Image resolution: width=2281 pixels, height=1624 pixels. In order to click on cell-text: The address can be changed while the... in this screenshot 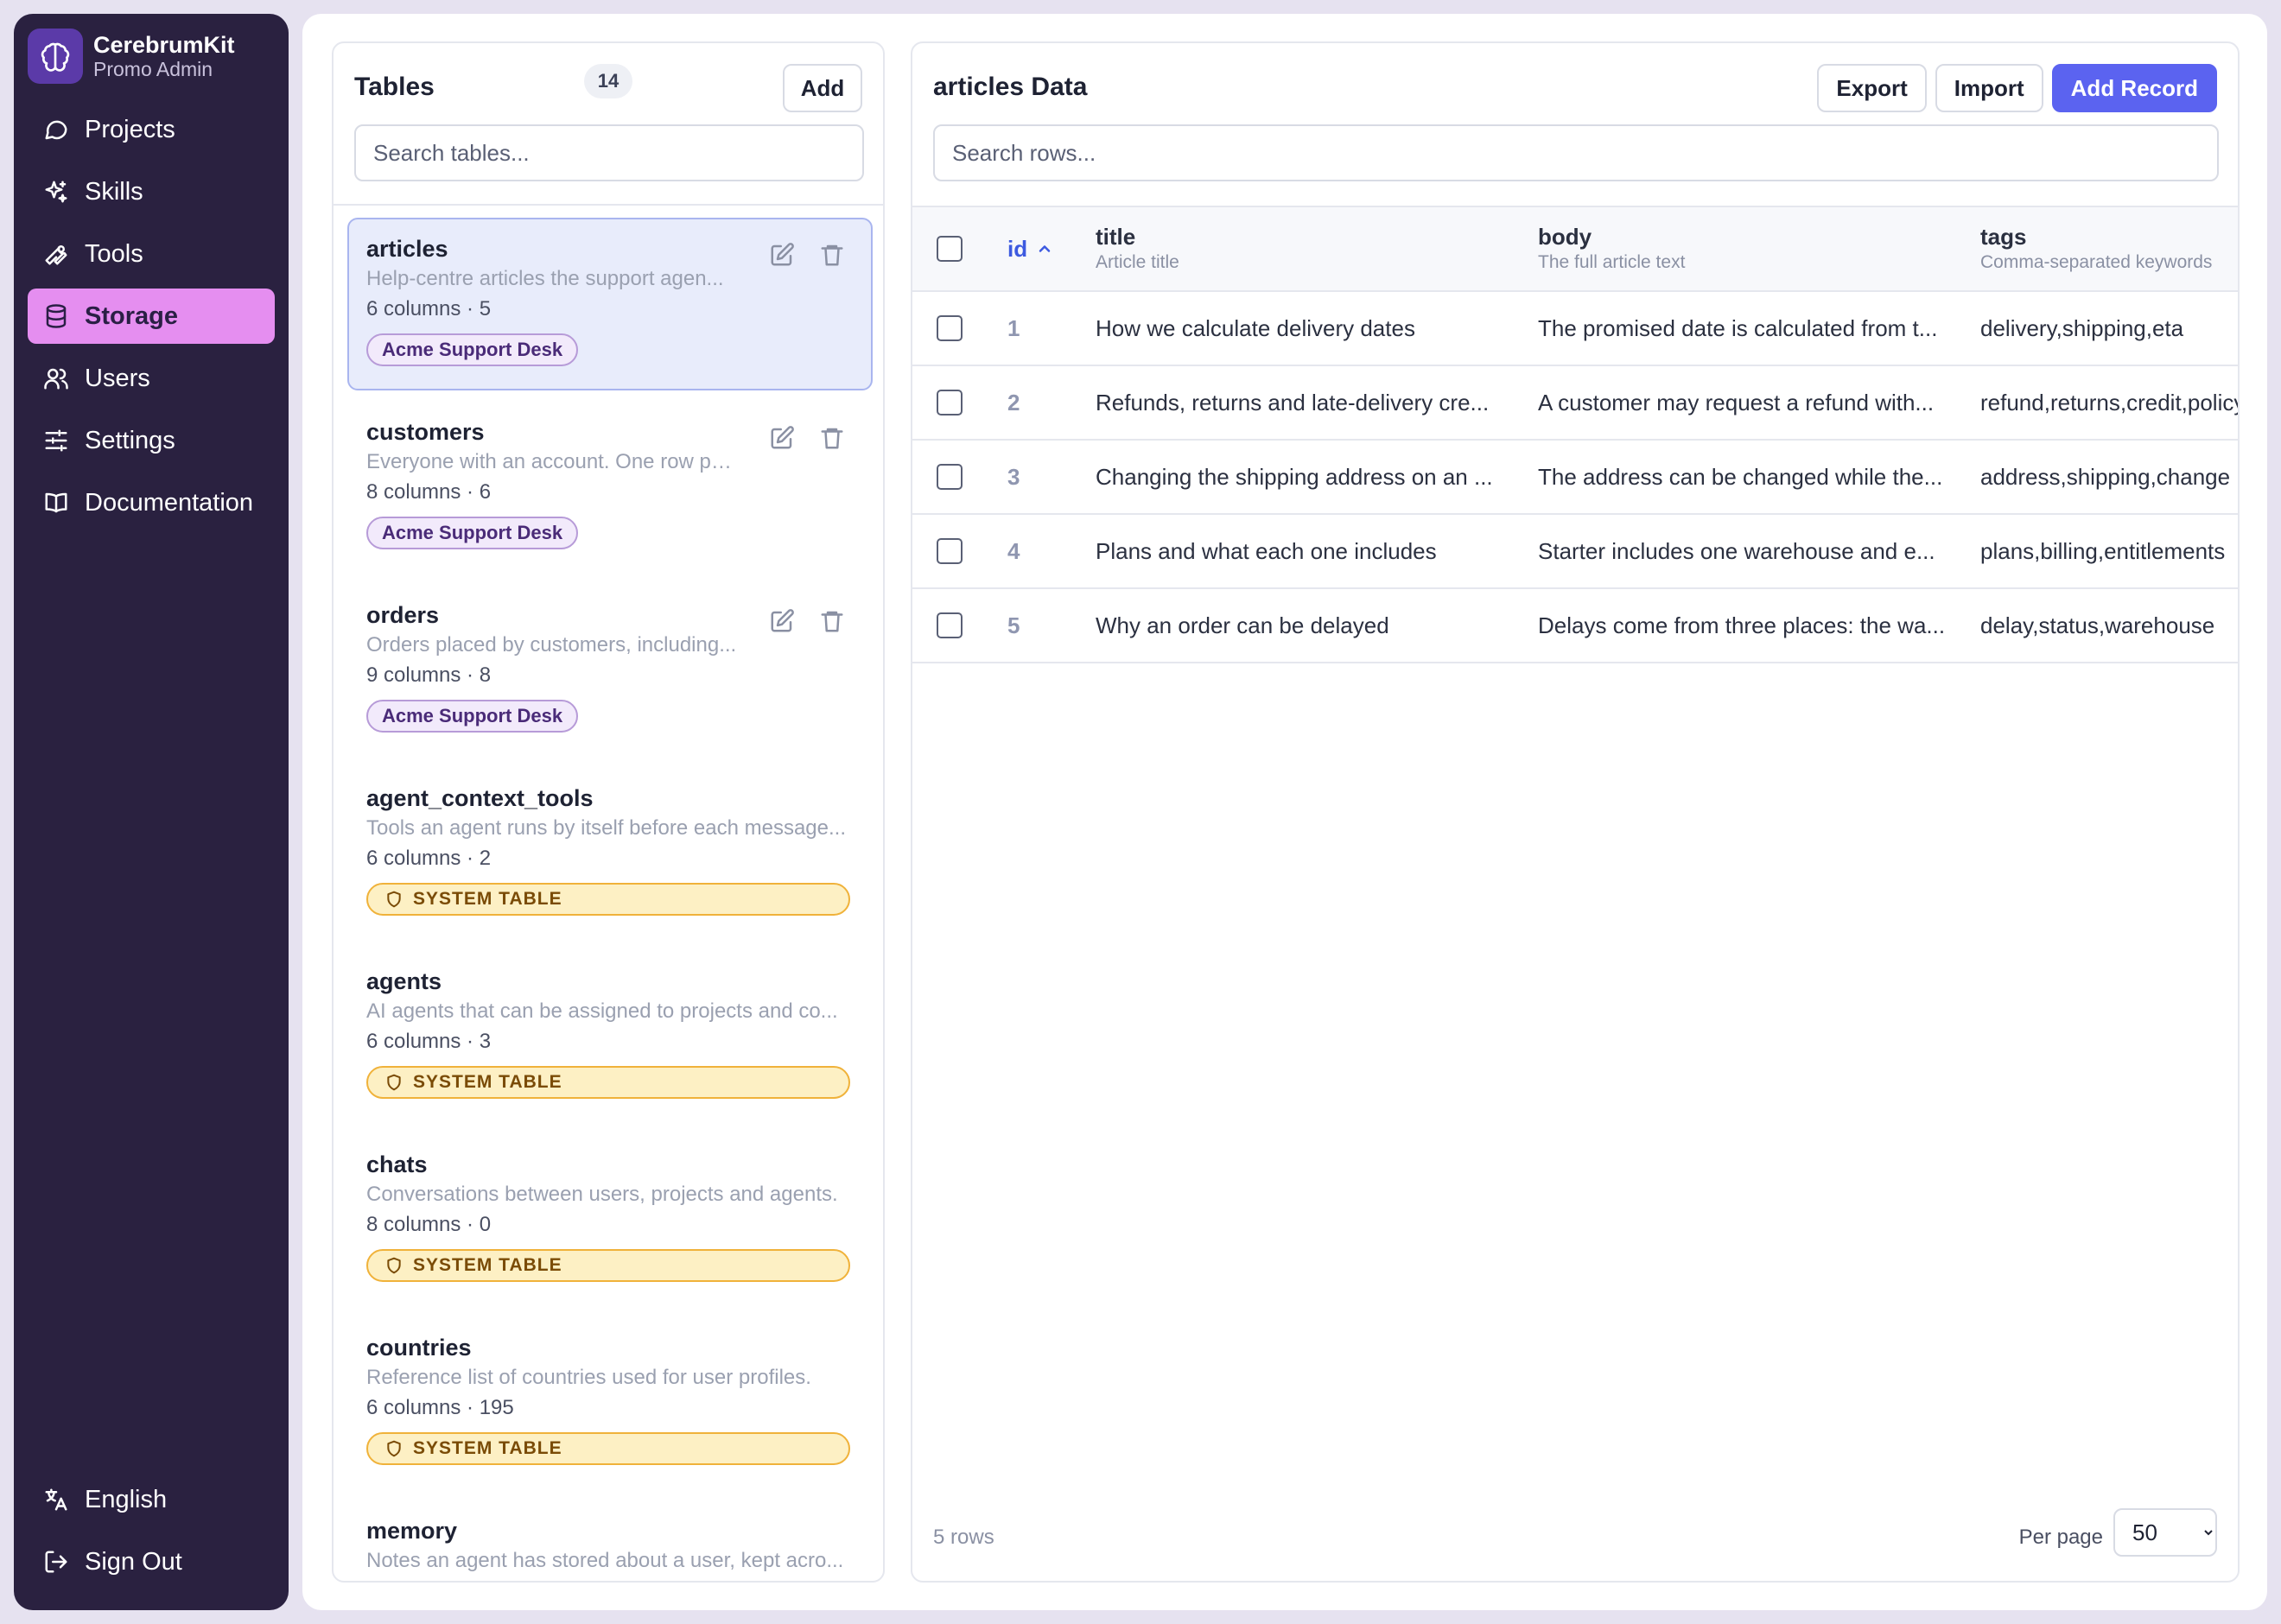, I will do `click(1740, 476)`.